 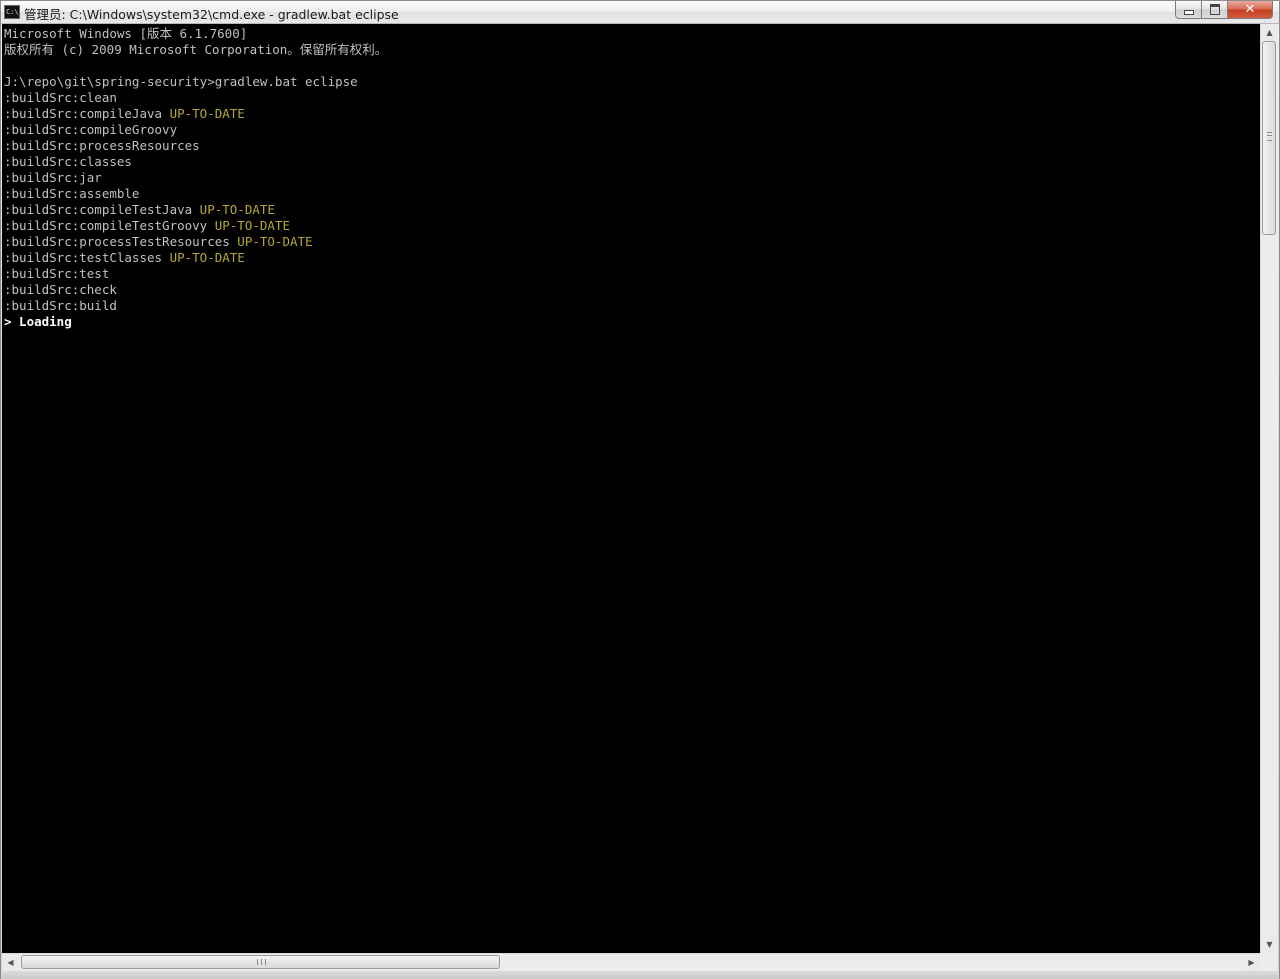 I want to click on horizontal-scroll-thumb, so click(x=260, y=962).